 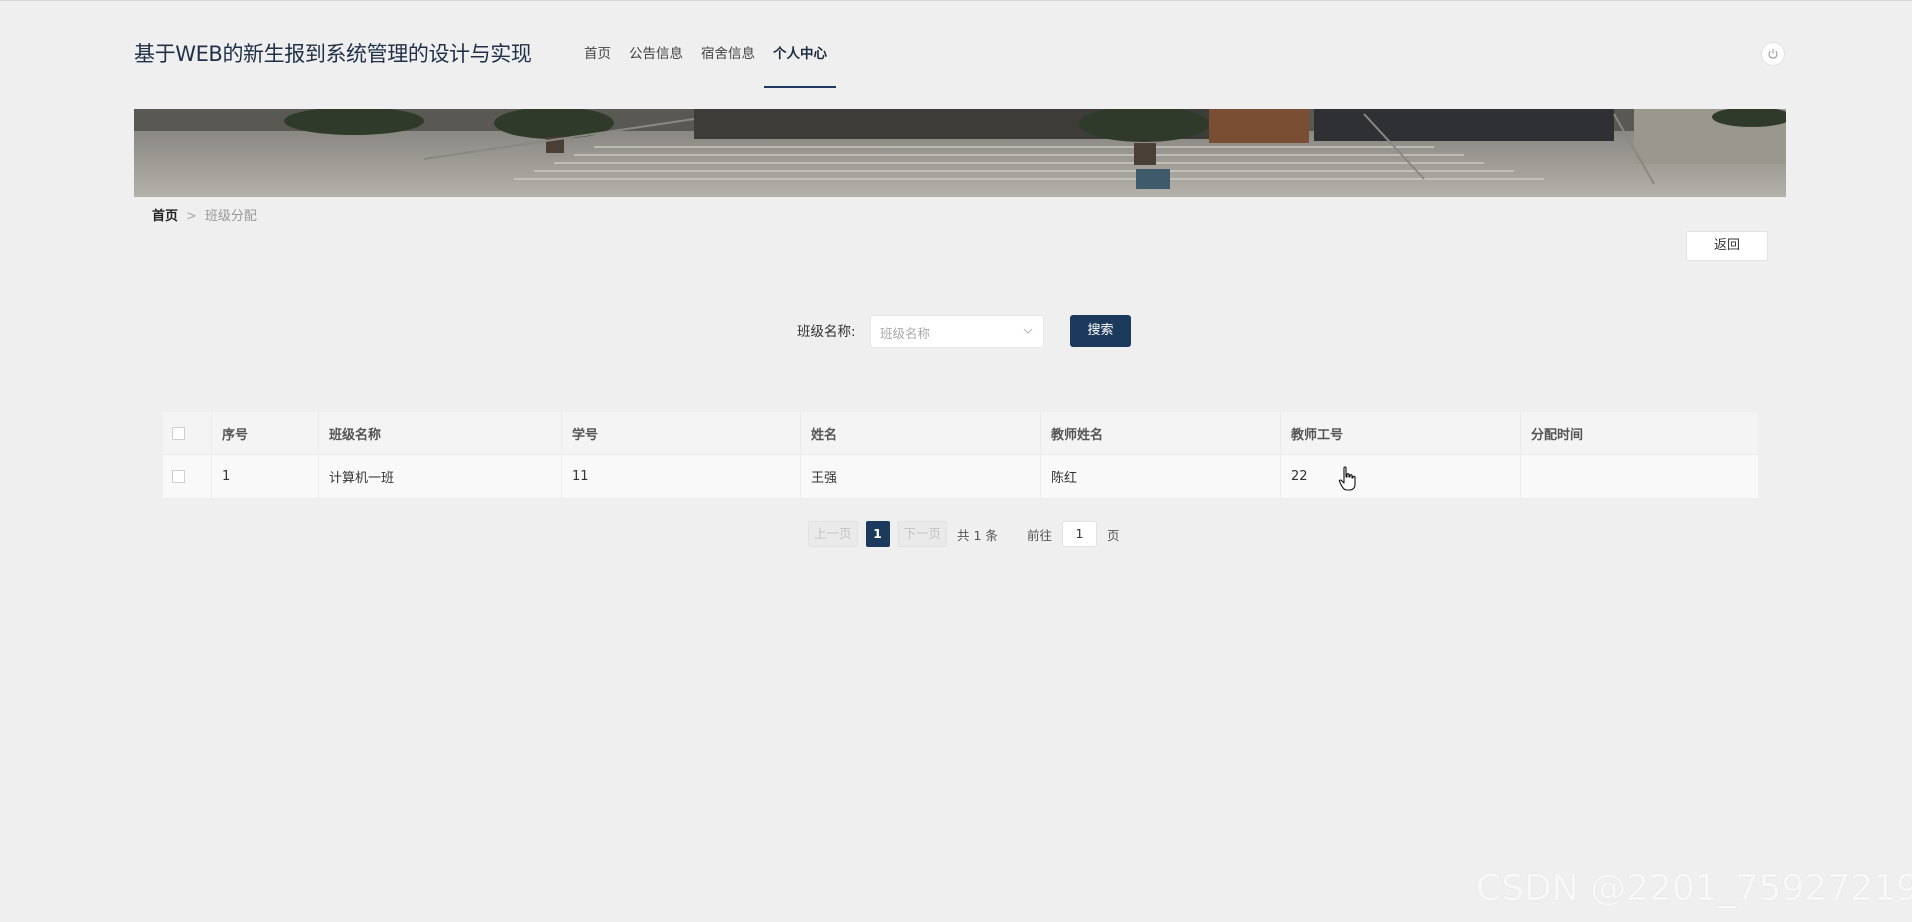 I want to click on prev-page-button: 上一页, so click(x=833, y=534).